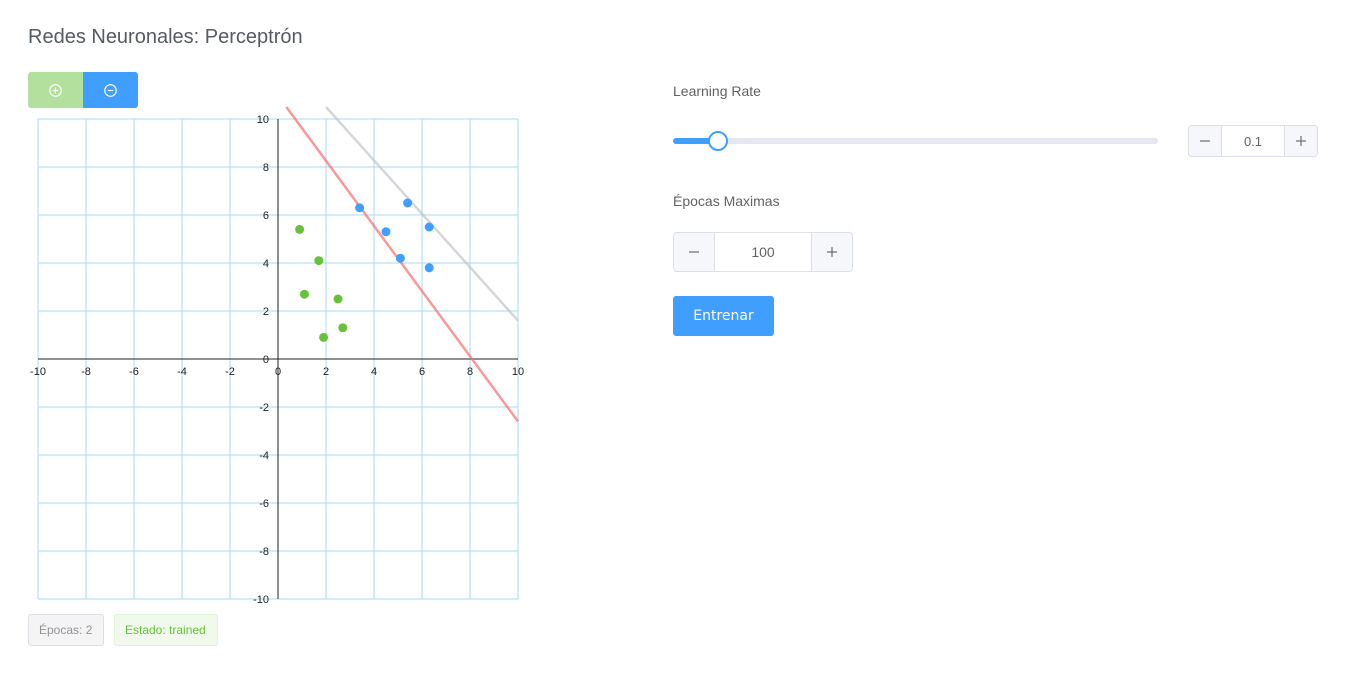  What do you see at coordinates (230, 372) in the screenshot?
I see `x-tick-label: -2` at bounding box center [230, 372].